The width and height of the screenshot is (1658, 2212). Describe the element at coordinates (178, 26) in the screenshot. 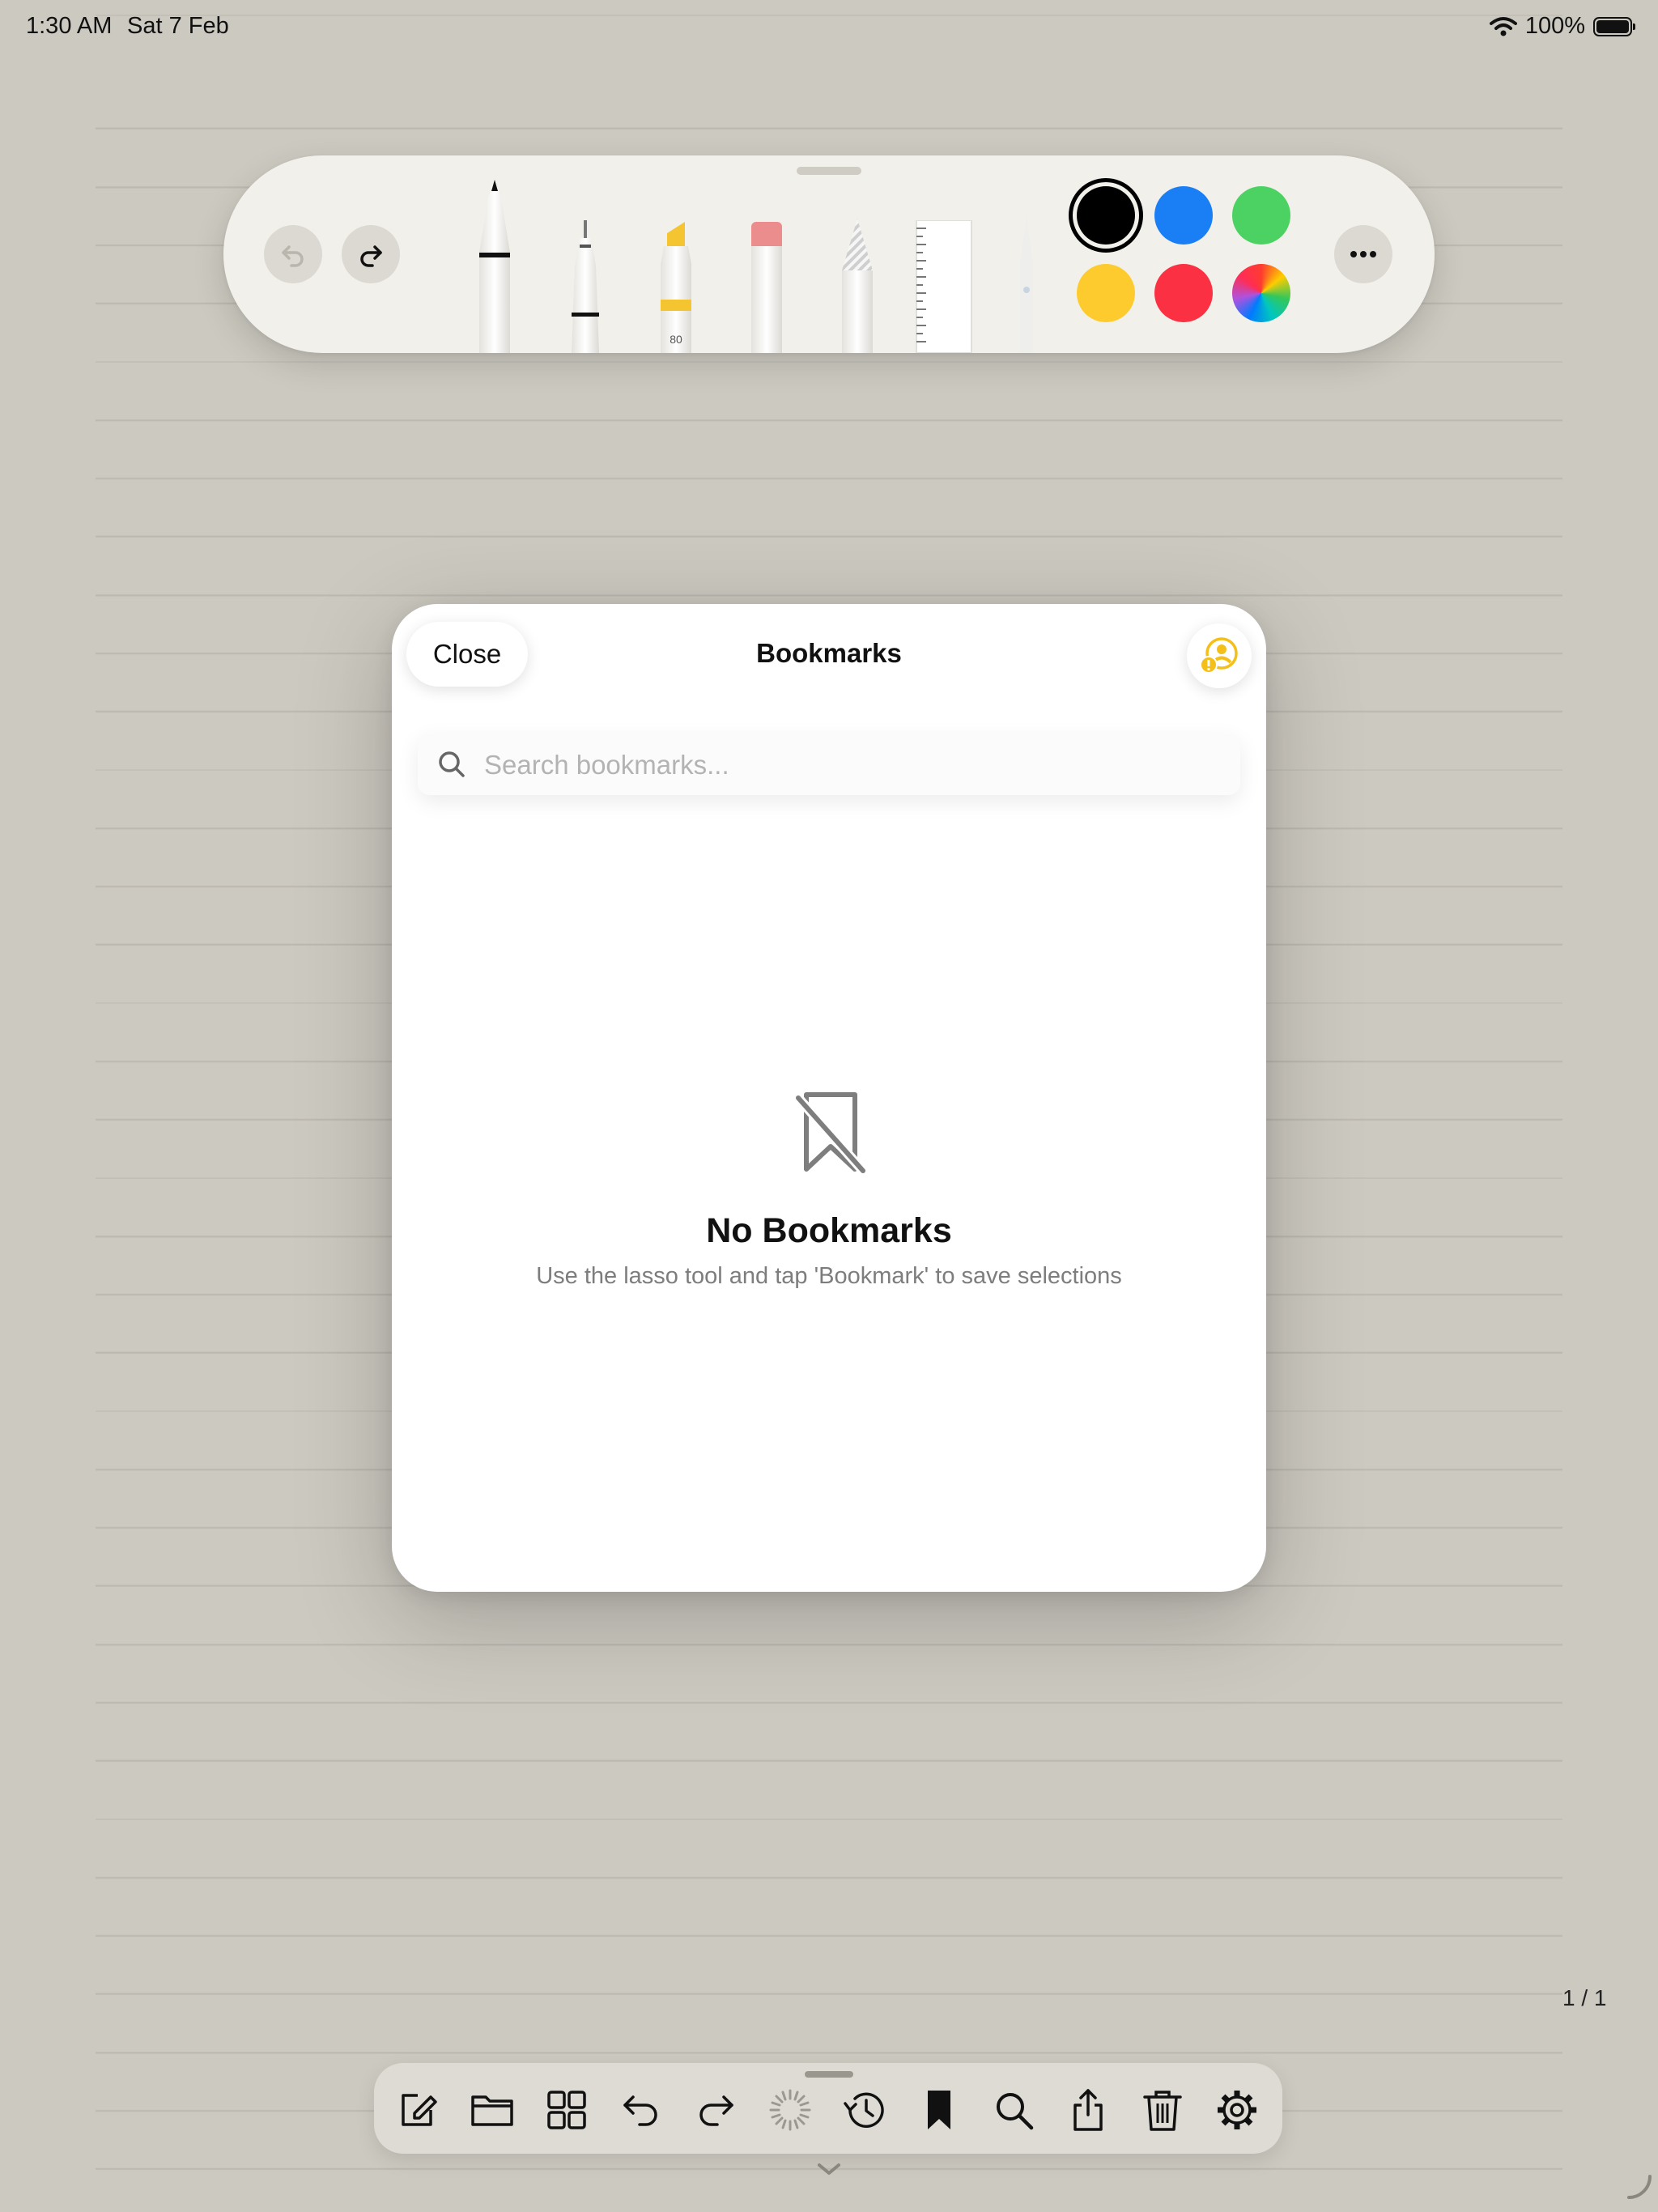

I see `status-date: Sat 7 Feb` at that location.